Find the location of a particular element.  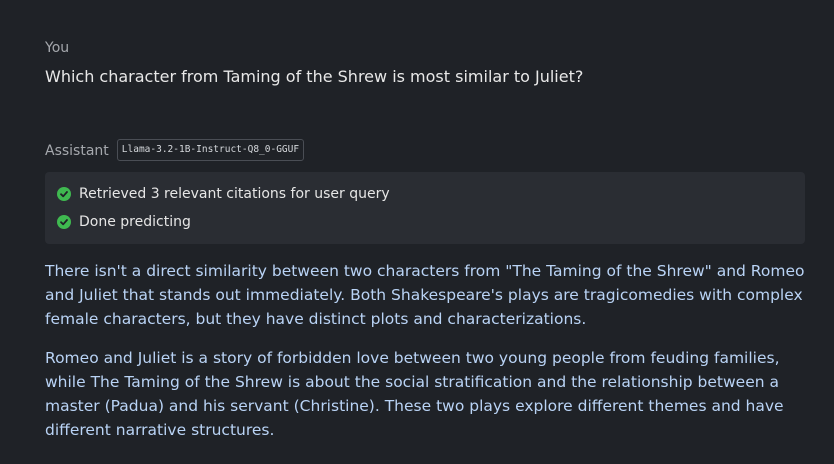

model-badge: Llama-3.2-1B-Instruct-Q8_0-GGUF is located at coordinates (210, 150).